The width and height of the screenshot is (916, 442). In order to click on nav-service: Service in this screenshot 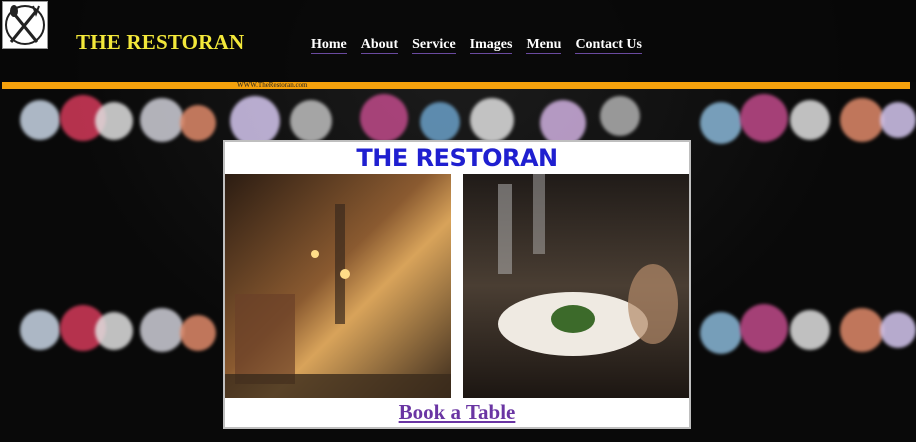, I will do `click(434, 45)`.